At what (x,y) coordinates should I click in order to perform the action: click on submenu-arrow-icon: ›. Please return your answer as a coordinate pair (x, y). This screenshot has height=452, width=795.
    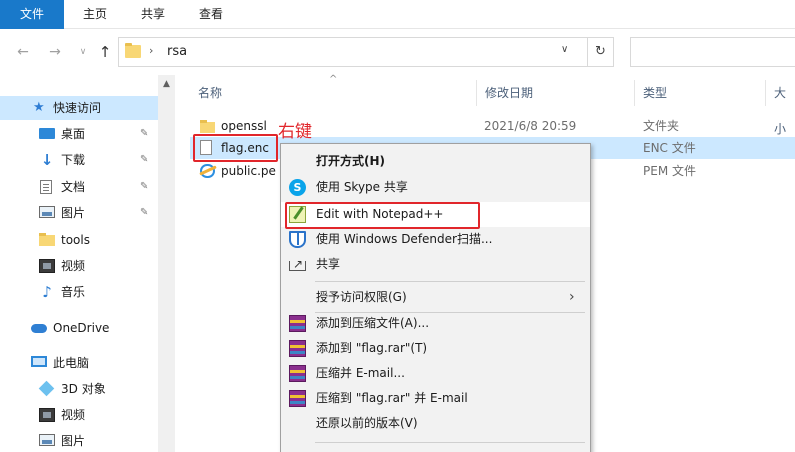
    Looking at the image, I should click on (572, 297).